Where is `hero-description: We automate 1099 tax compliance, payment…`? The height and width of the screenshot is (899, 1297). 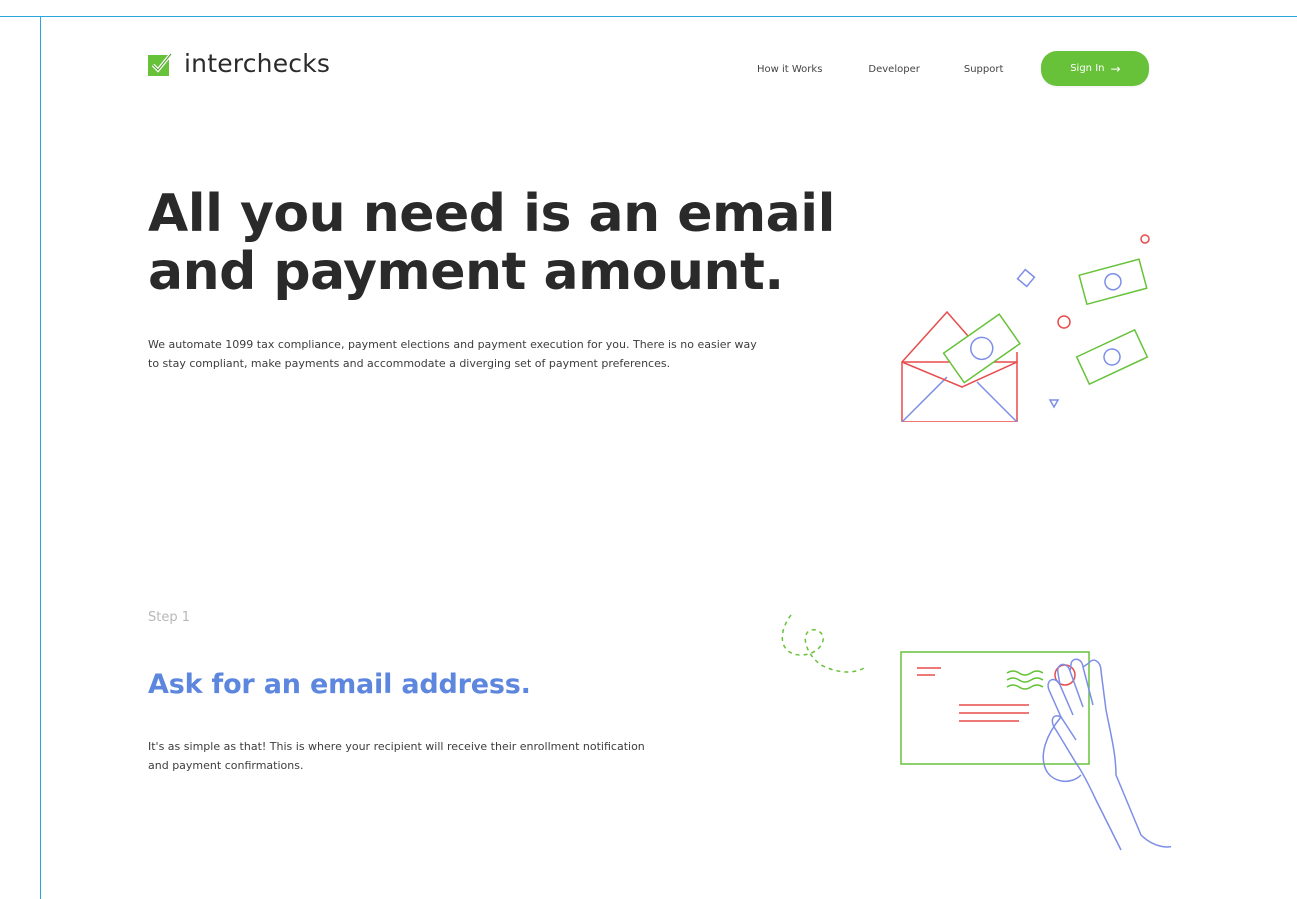 hero-description: We automate 1099 tax compliance, payment… is located at coordinates (452, 354).